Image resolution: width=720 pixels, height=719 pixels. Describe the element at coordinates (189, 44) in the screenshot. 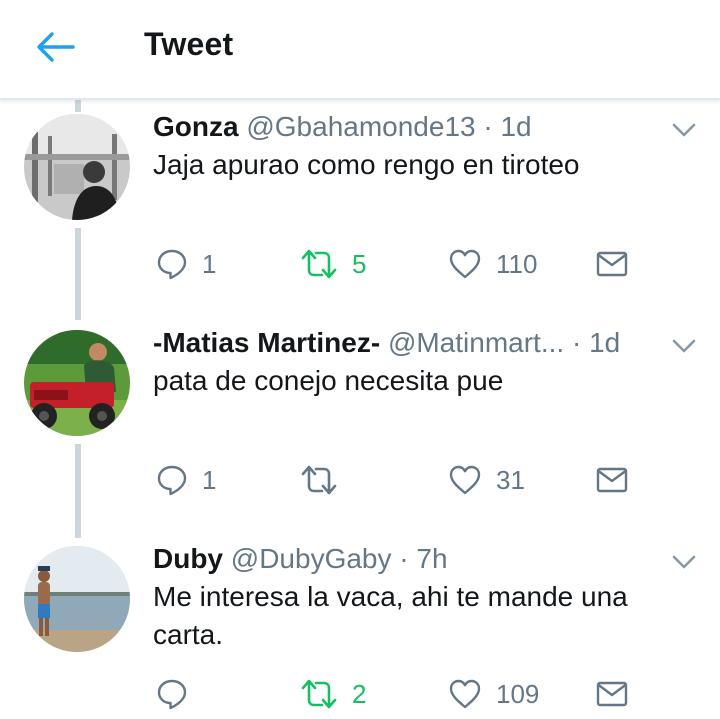

I see `page-title: Tweet` at that location.